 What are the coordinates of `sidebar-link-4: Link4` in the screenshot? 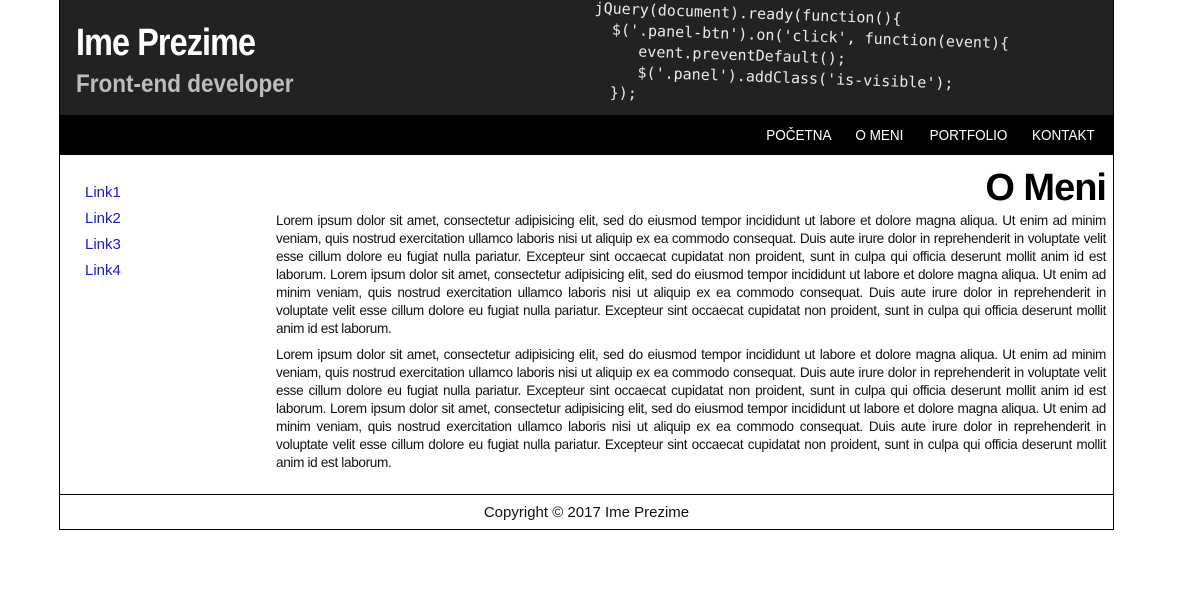 It's located at (103, 271).